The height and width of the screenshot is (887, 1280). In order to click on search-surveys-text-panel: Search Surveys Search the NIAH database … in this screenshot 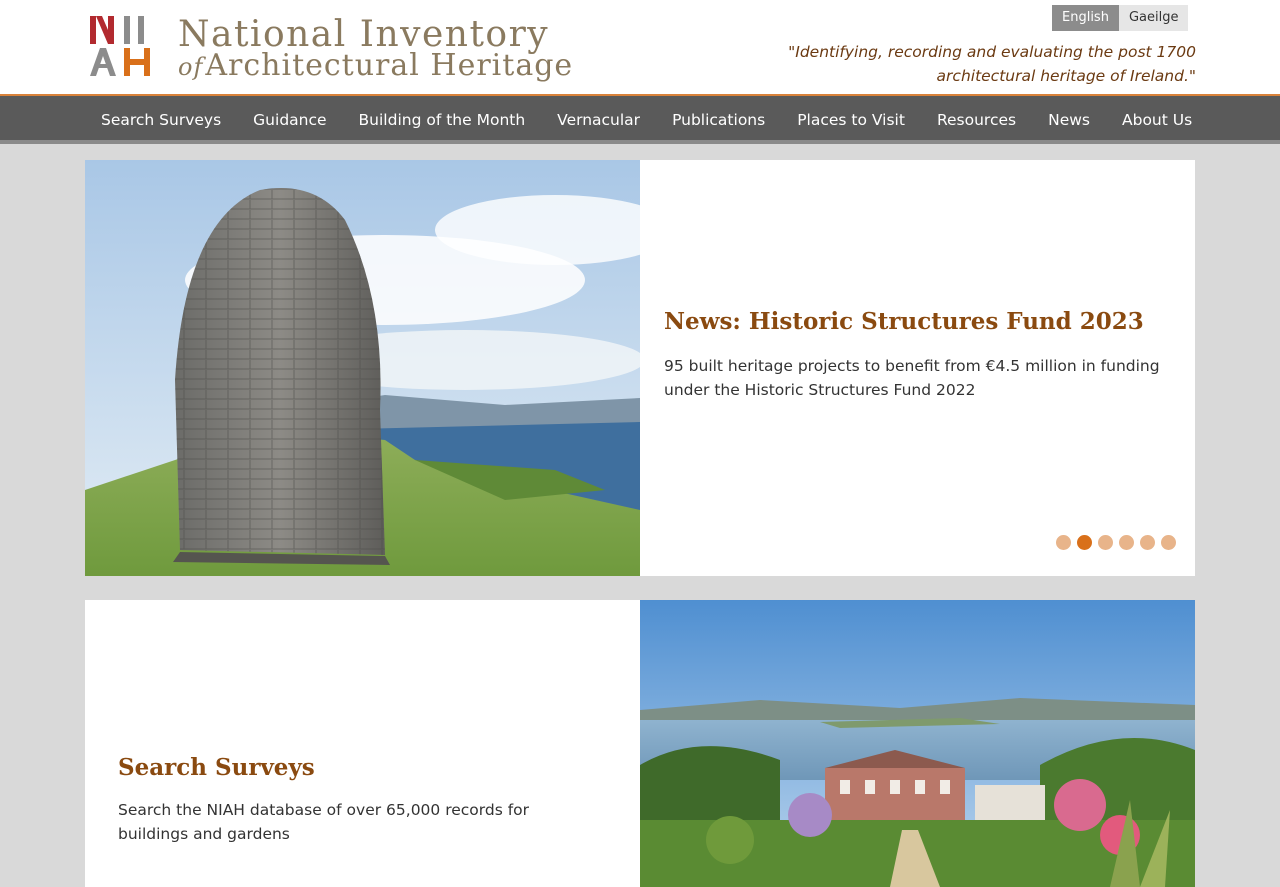, I will do `click(362, 743)`.